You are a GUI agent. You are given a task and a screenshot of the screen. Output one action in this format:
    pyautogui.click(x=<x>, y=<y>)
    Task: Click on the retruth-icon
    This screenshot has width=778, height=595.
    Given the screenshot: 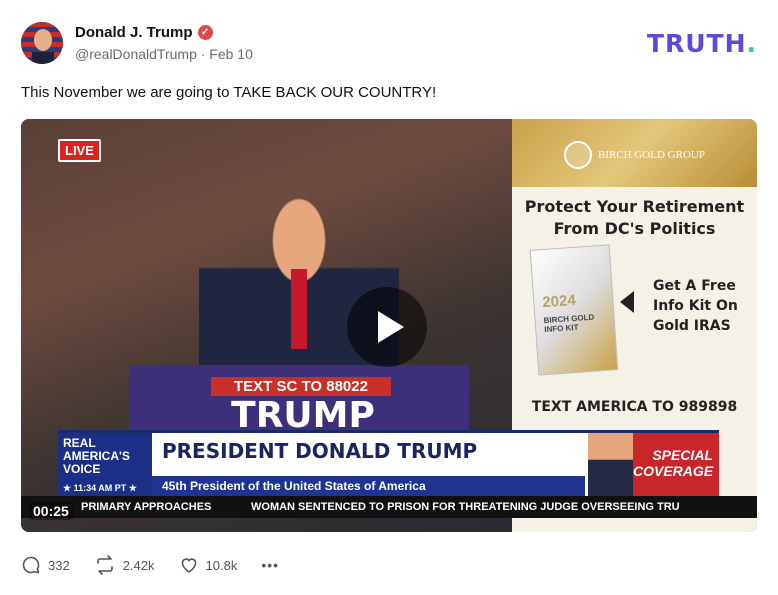 What is the action you would take?
    pyautogui.click(x=104, y=565)
    